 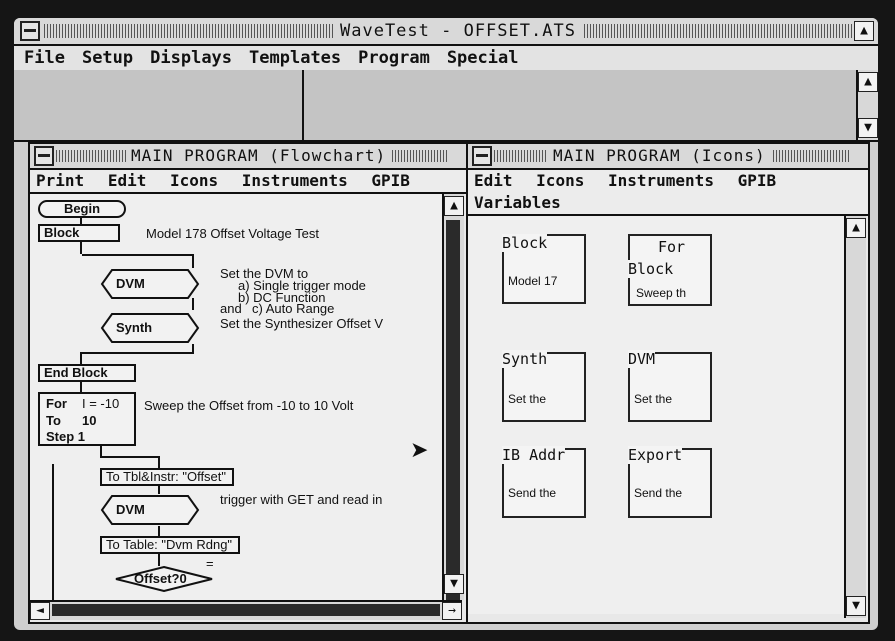 I want to click on workspace-top-area: ▲ ▼, so click(x=446, y=106).